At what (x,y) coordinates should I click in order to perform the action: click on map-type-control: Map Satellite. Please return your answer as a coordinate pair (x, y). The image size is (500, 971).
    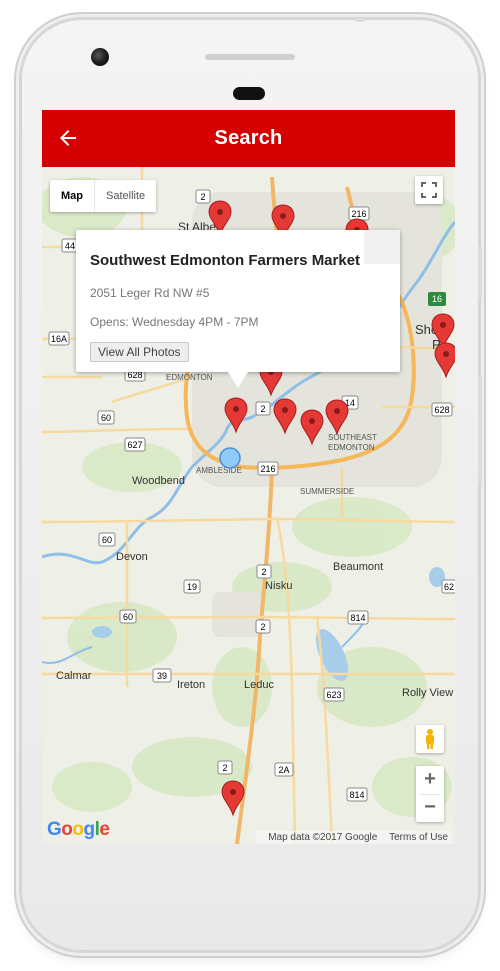
    Looking at the image, I should click on (103, 196).